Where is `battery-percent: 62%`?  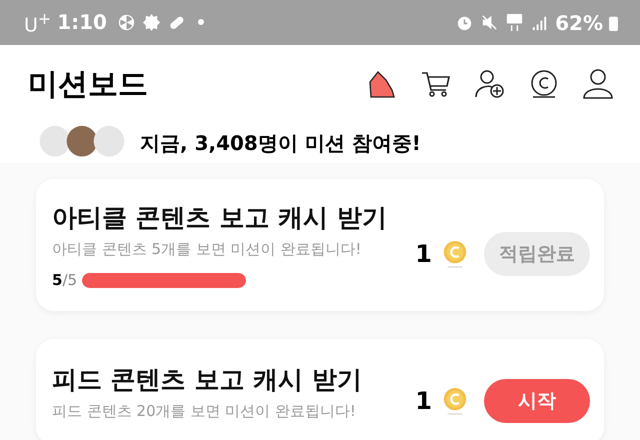
battery-percent: 62% is located at coordinates (579, 22).